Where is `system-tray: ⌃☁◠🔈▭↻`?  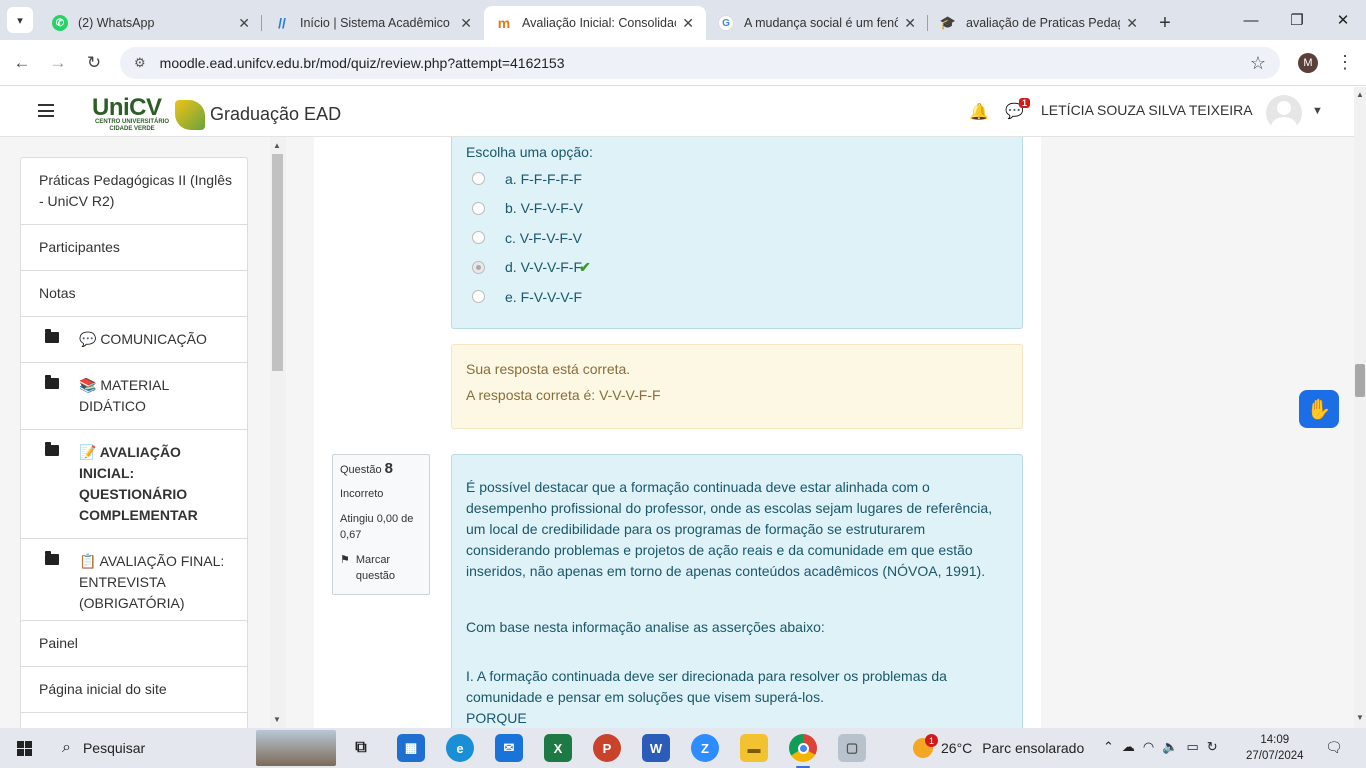 system-tray: ⌃☁◠🔈▭↻ is located at coordinates (1164, 747).